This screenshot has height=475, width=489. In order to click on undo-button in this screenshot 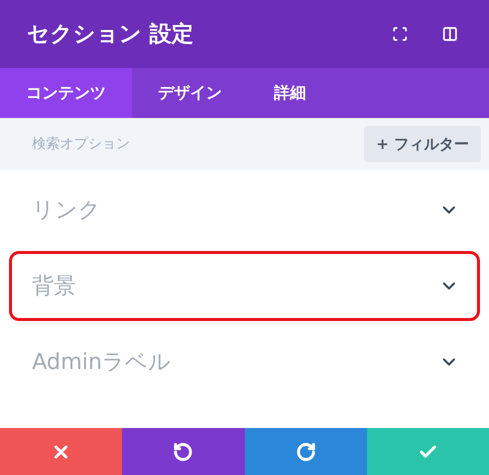, I will do `click(183, 451)`.